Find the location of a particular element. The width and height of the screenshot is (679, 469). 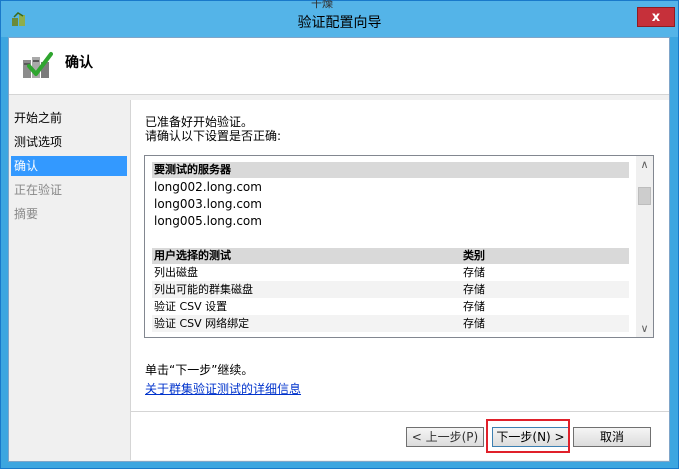

wizard-steps: 开始之前 测试选项 确认 正在验证 摘要 is located at coordinates (69, 276).